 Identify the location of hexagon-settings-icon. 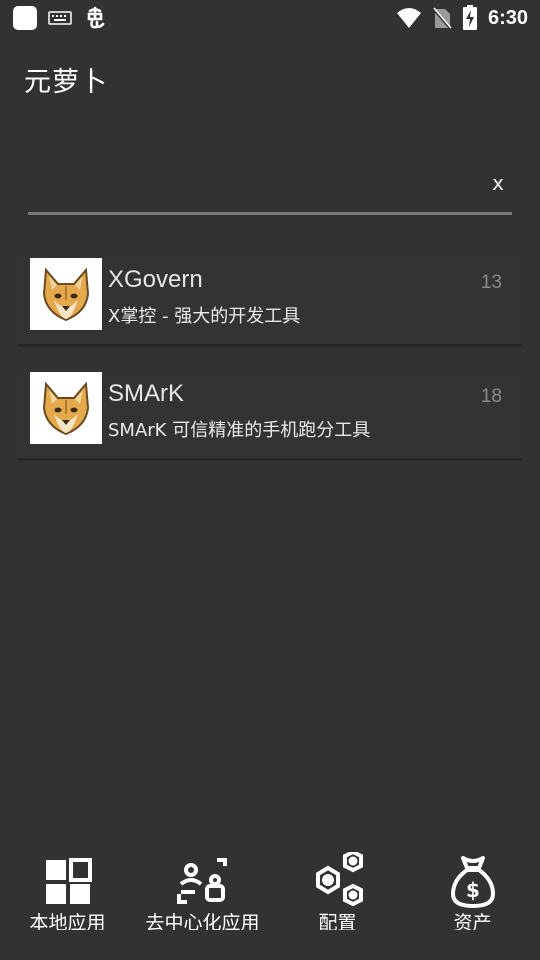
(338, 882).